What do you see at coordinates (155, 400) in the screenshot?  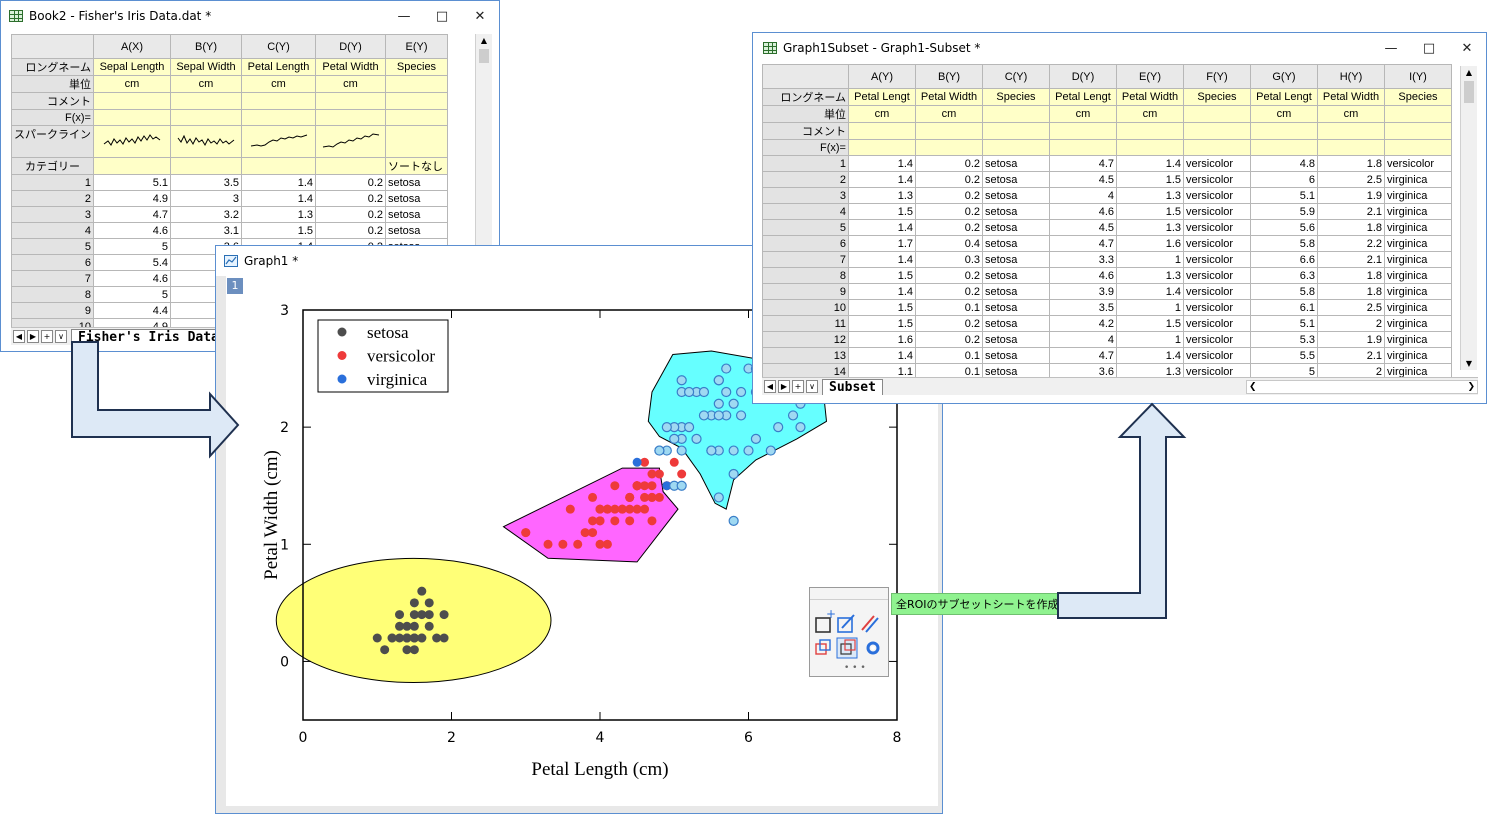 I see `arrow-to-graph` at bounding box center [155, 400].